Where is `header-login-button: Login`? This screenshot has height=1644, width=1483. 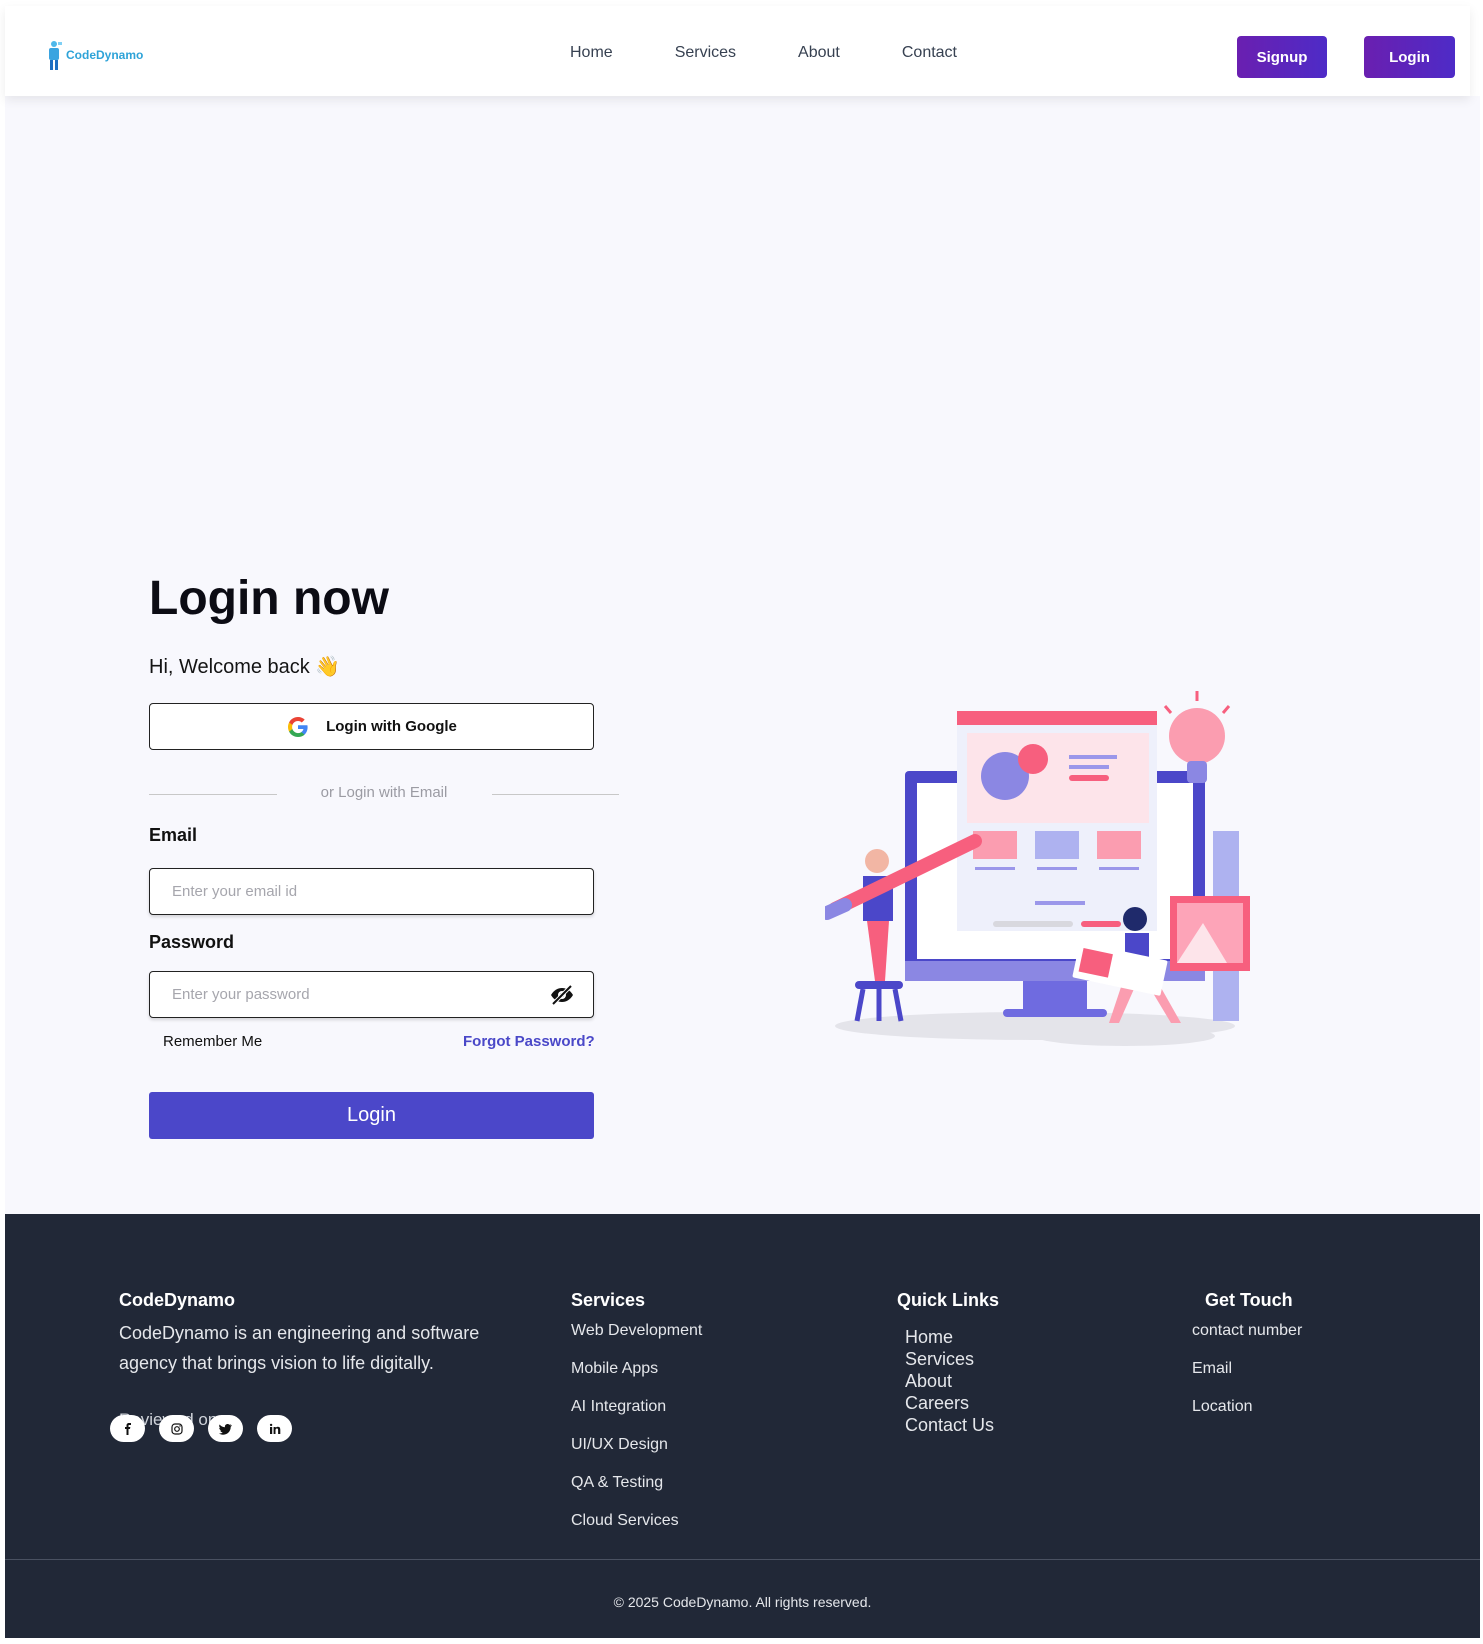
header-login-button: Login is located at coordinates (1409, 57).